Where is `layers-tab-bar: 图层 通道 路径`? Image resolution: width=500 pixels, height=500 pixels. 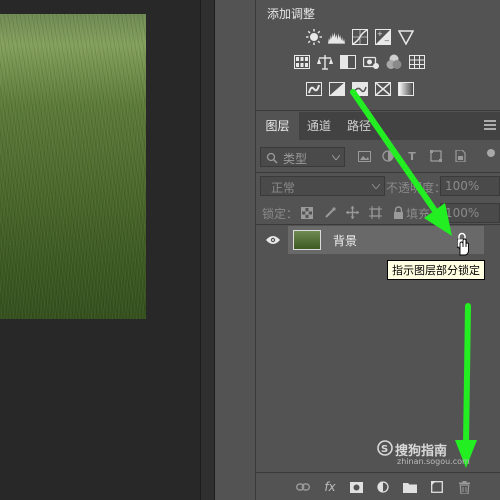 layers-tab-bar: 图层 通道 路径 is located at coordinates (378, 126).